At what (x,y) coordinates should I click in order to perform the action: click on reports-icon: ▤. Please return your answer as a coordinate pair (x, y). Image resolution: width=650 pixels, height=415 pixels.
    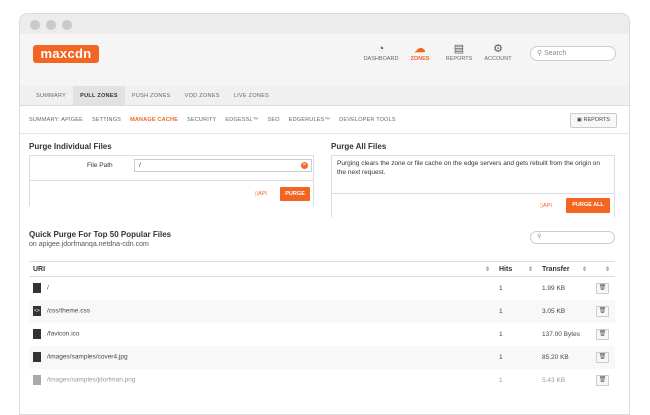
    Looking at the image, I should click on (459, 49).